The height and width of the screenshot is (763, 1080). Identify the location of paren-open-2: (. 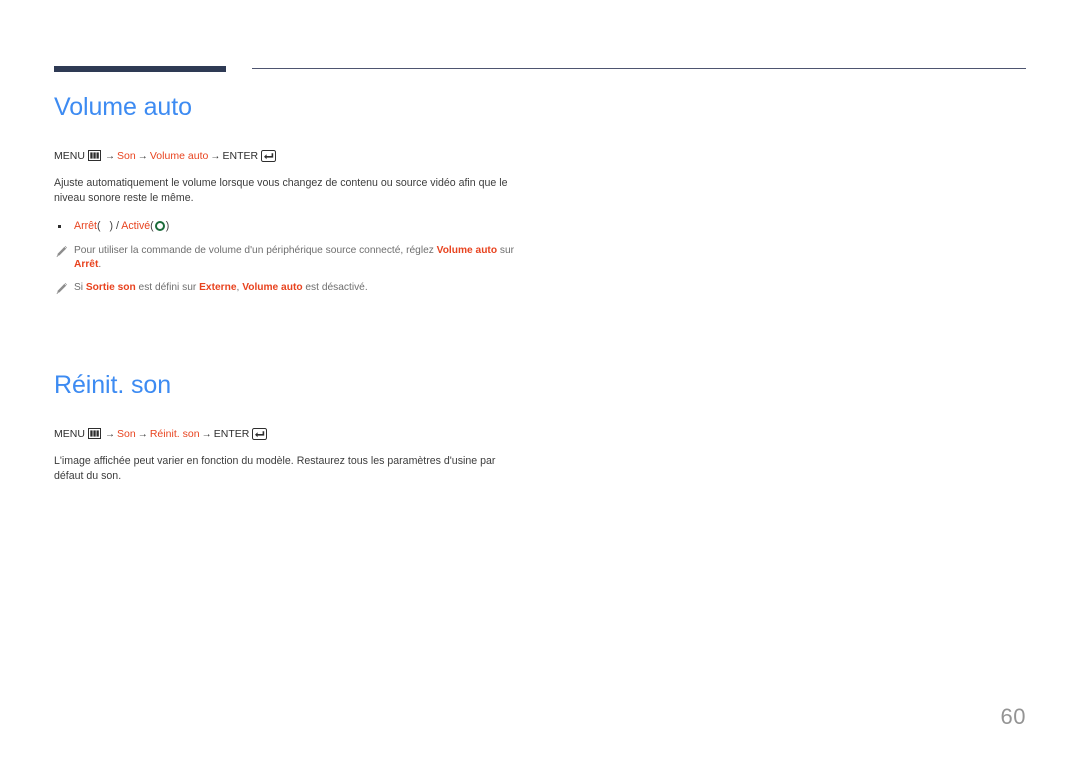
(152, 225).